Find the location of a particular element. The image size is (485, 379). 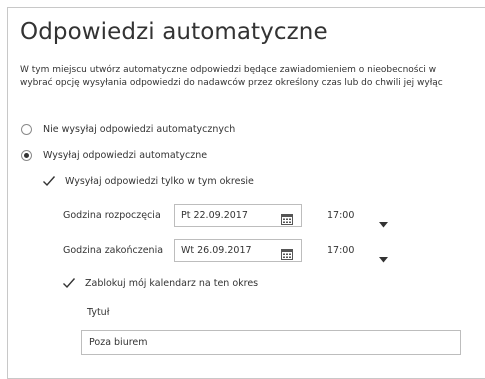

start-date-value: Pt 22.09.2017 is located at coordinates (214, 215).